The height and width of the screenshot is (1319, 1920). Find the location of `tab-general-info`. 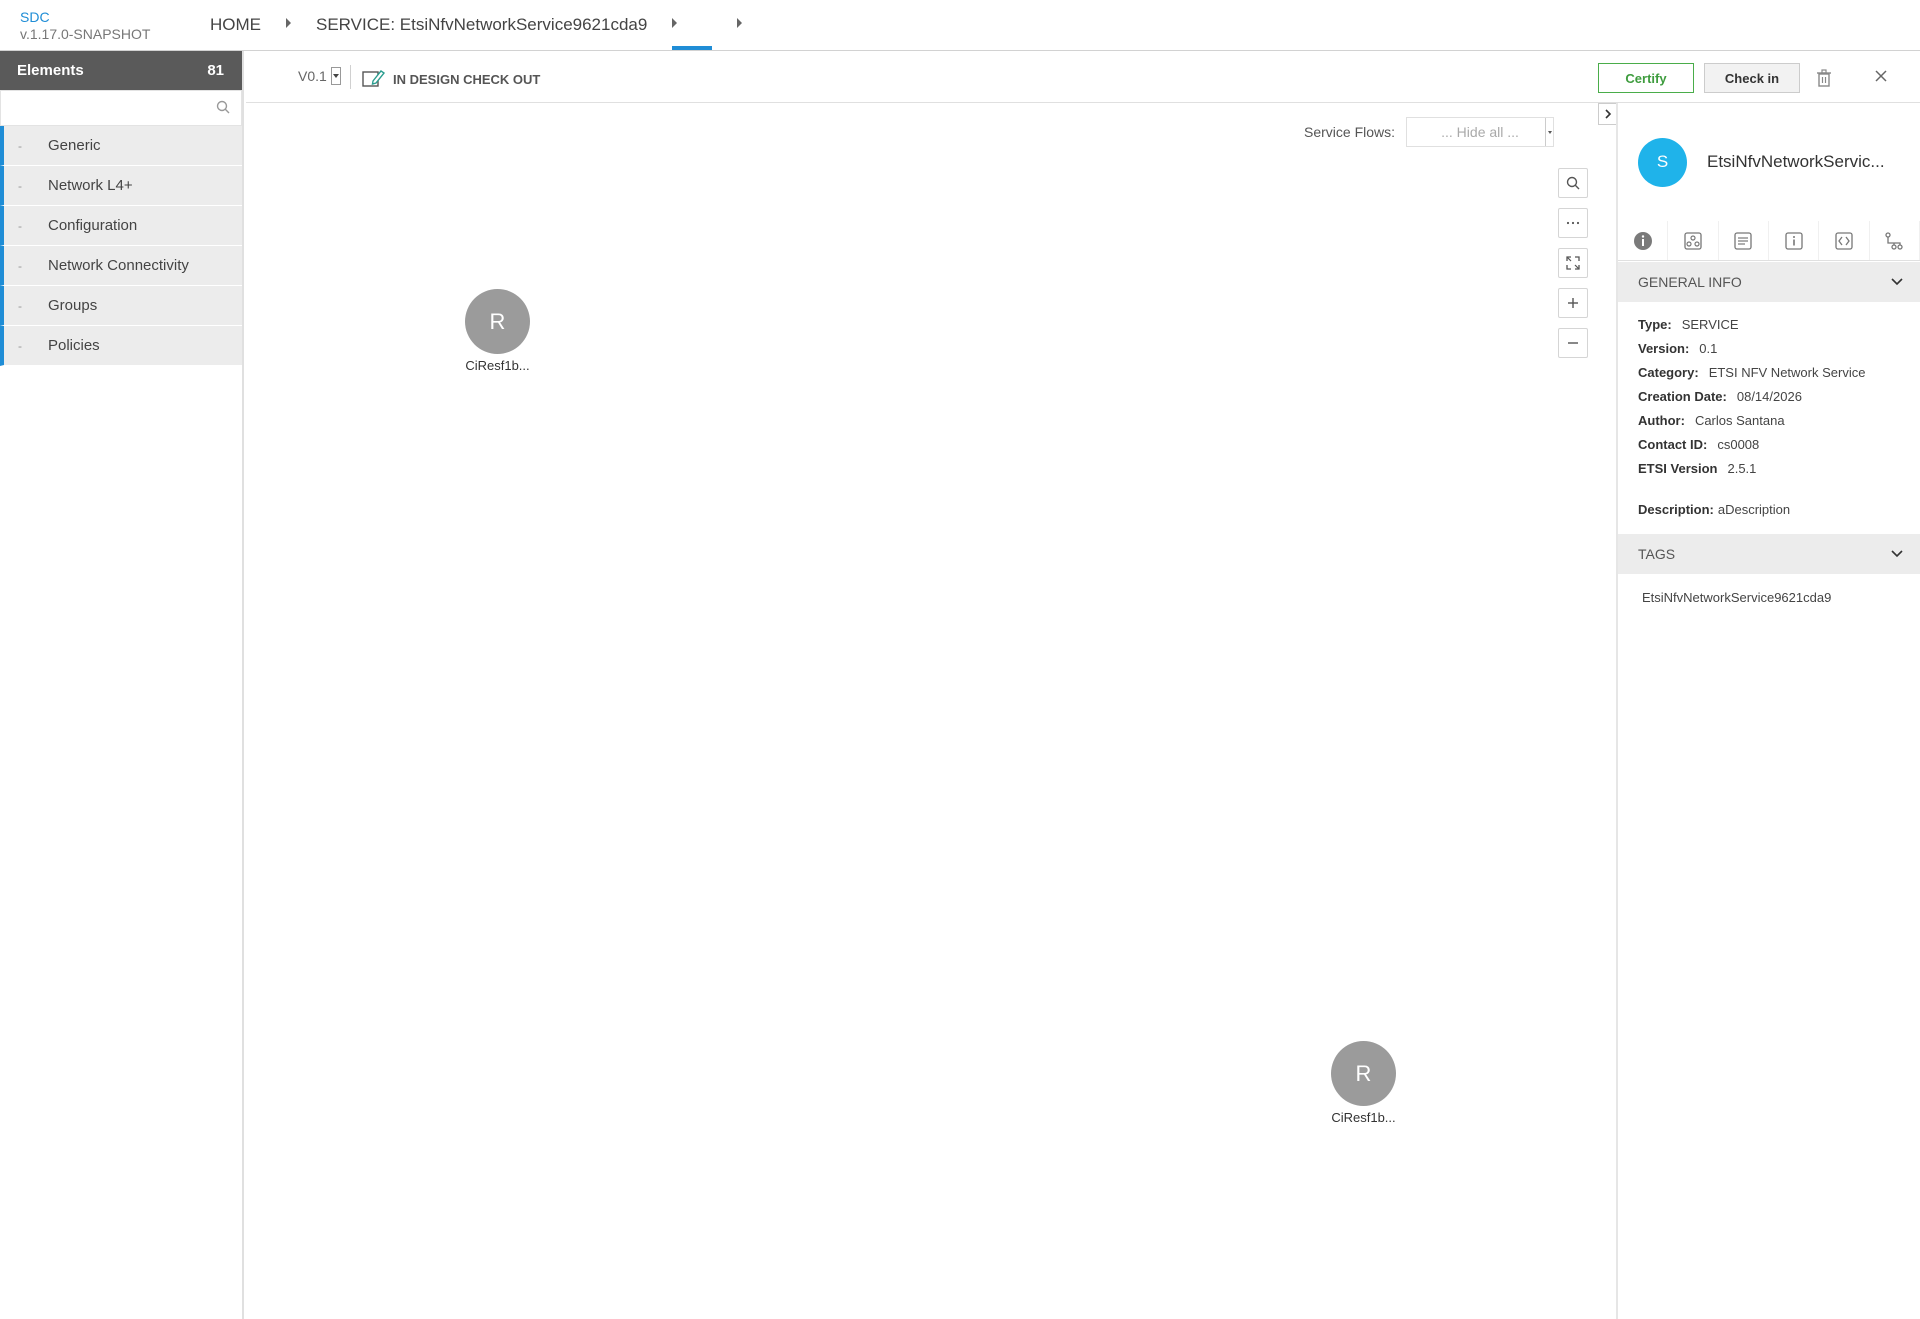

tab-general-info is located at coordinates (1643, 240).